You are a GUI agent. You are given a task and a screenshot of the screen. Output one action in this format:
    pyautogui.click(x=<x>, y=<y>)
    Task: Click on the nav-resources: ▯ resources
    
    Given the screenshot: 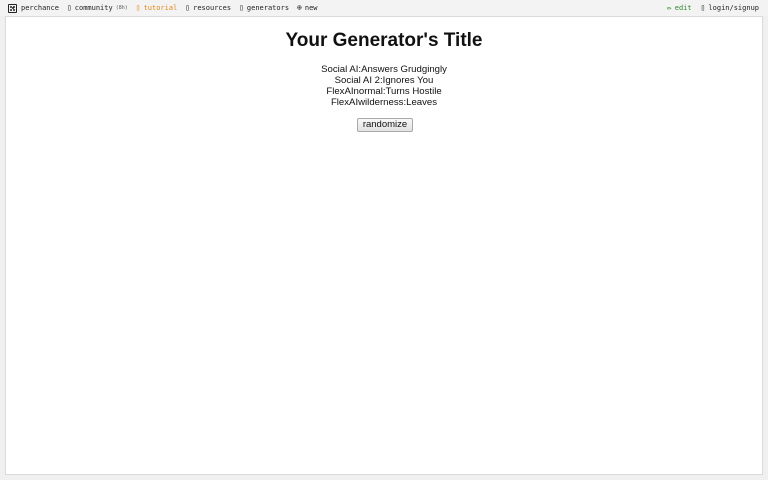 What is the action you would take?
    pyautogui.click(x=208, y=8)
    